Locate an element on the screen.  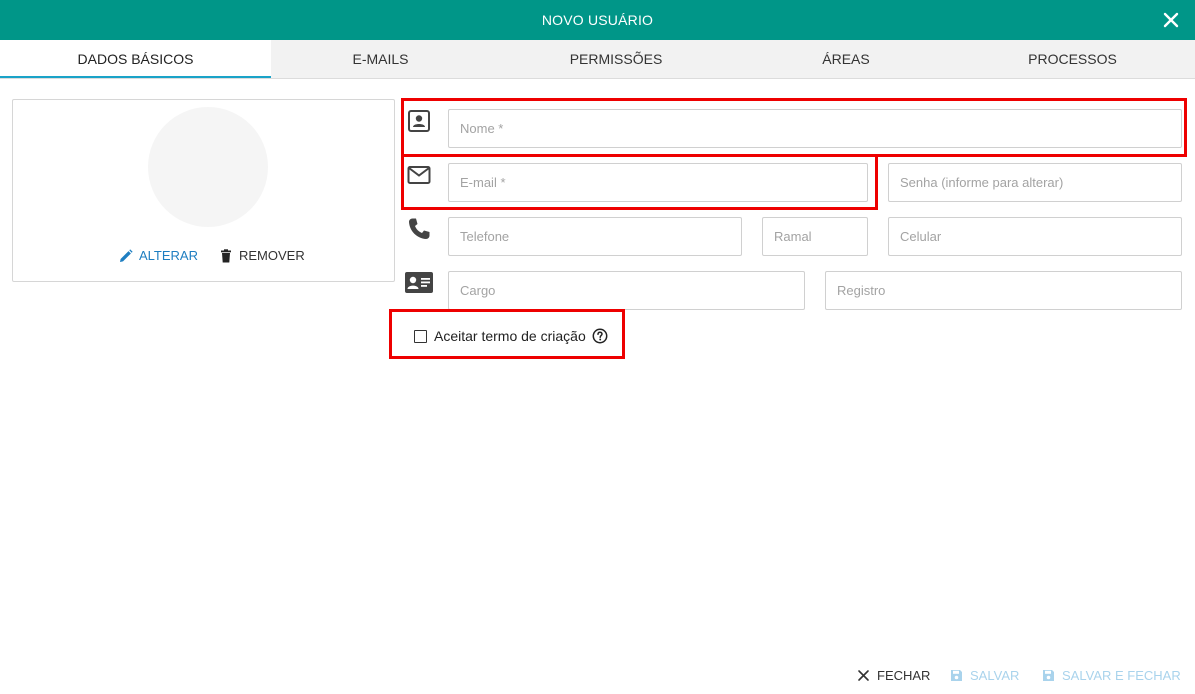
salvar-e-fechar-label: SALVAR E FECHAR is located at coordinates (1121, 675).